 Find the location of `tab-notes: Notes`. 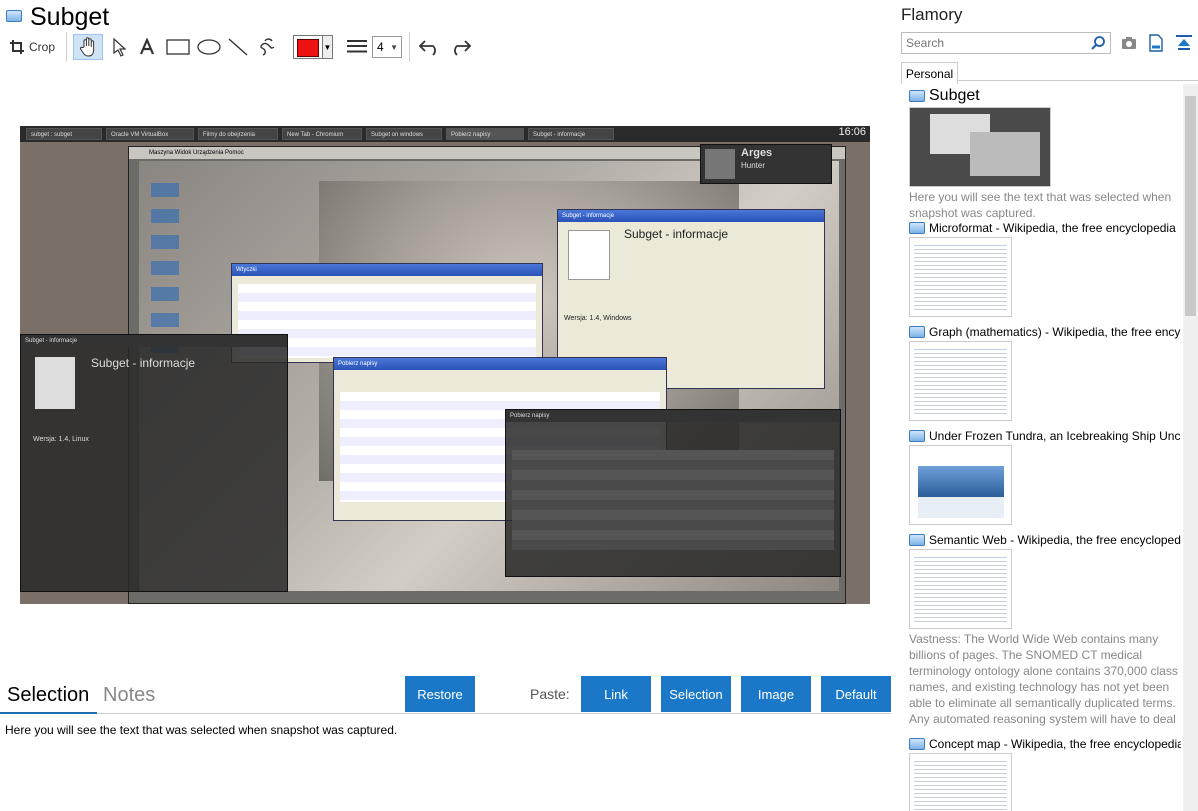

tab-notes: Notes is located at coordinates (129, 695).